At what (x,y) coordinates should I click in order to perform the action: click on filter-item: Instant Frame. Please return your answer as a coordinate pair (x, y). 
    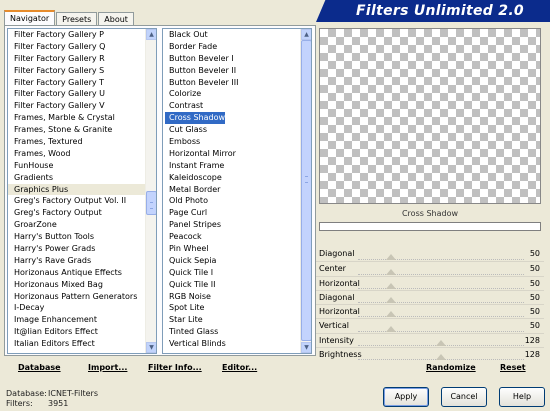
    Looking at the image, I should click on (231, 166).